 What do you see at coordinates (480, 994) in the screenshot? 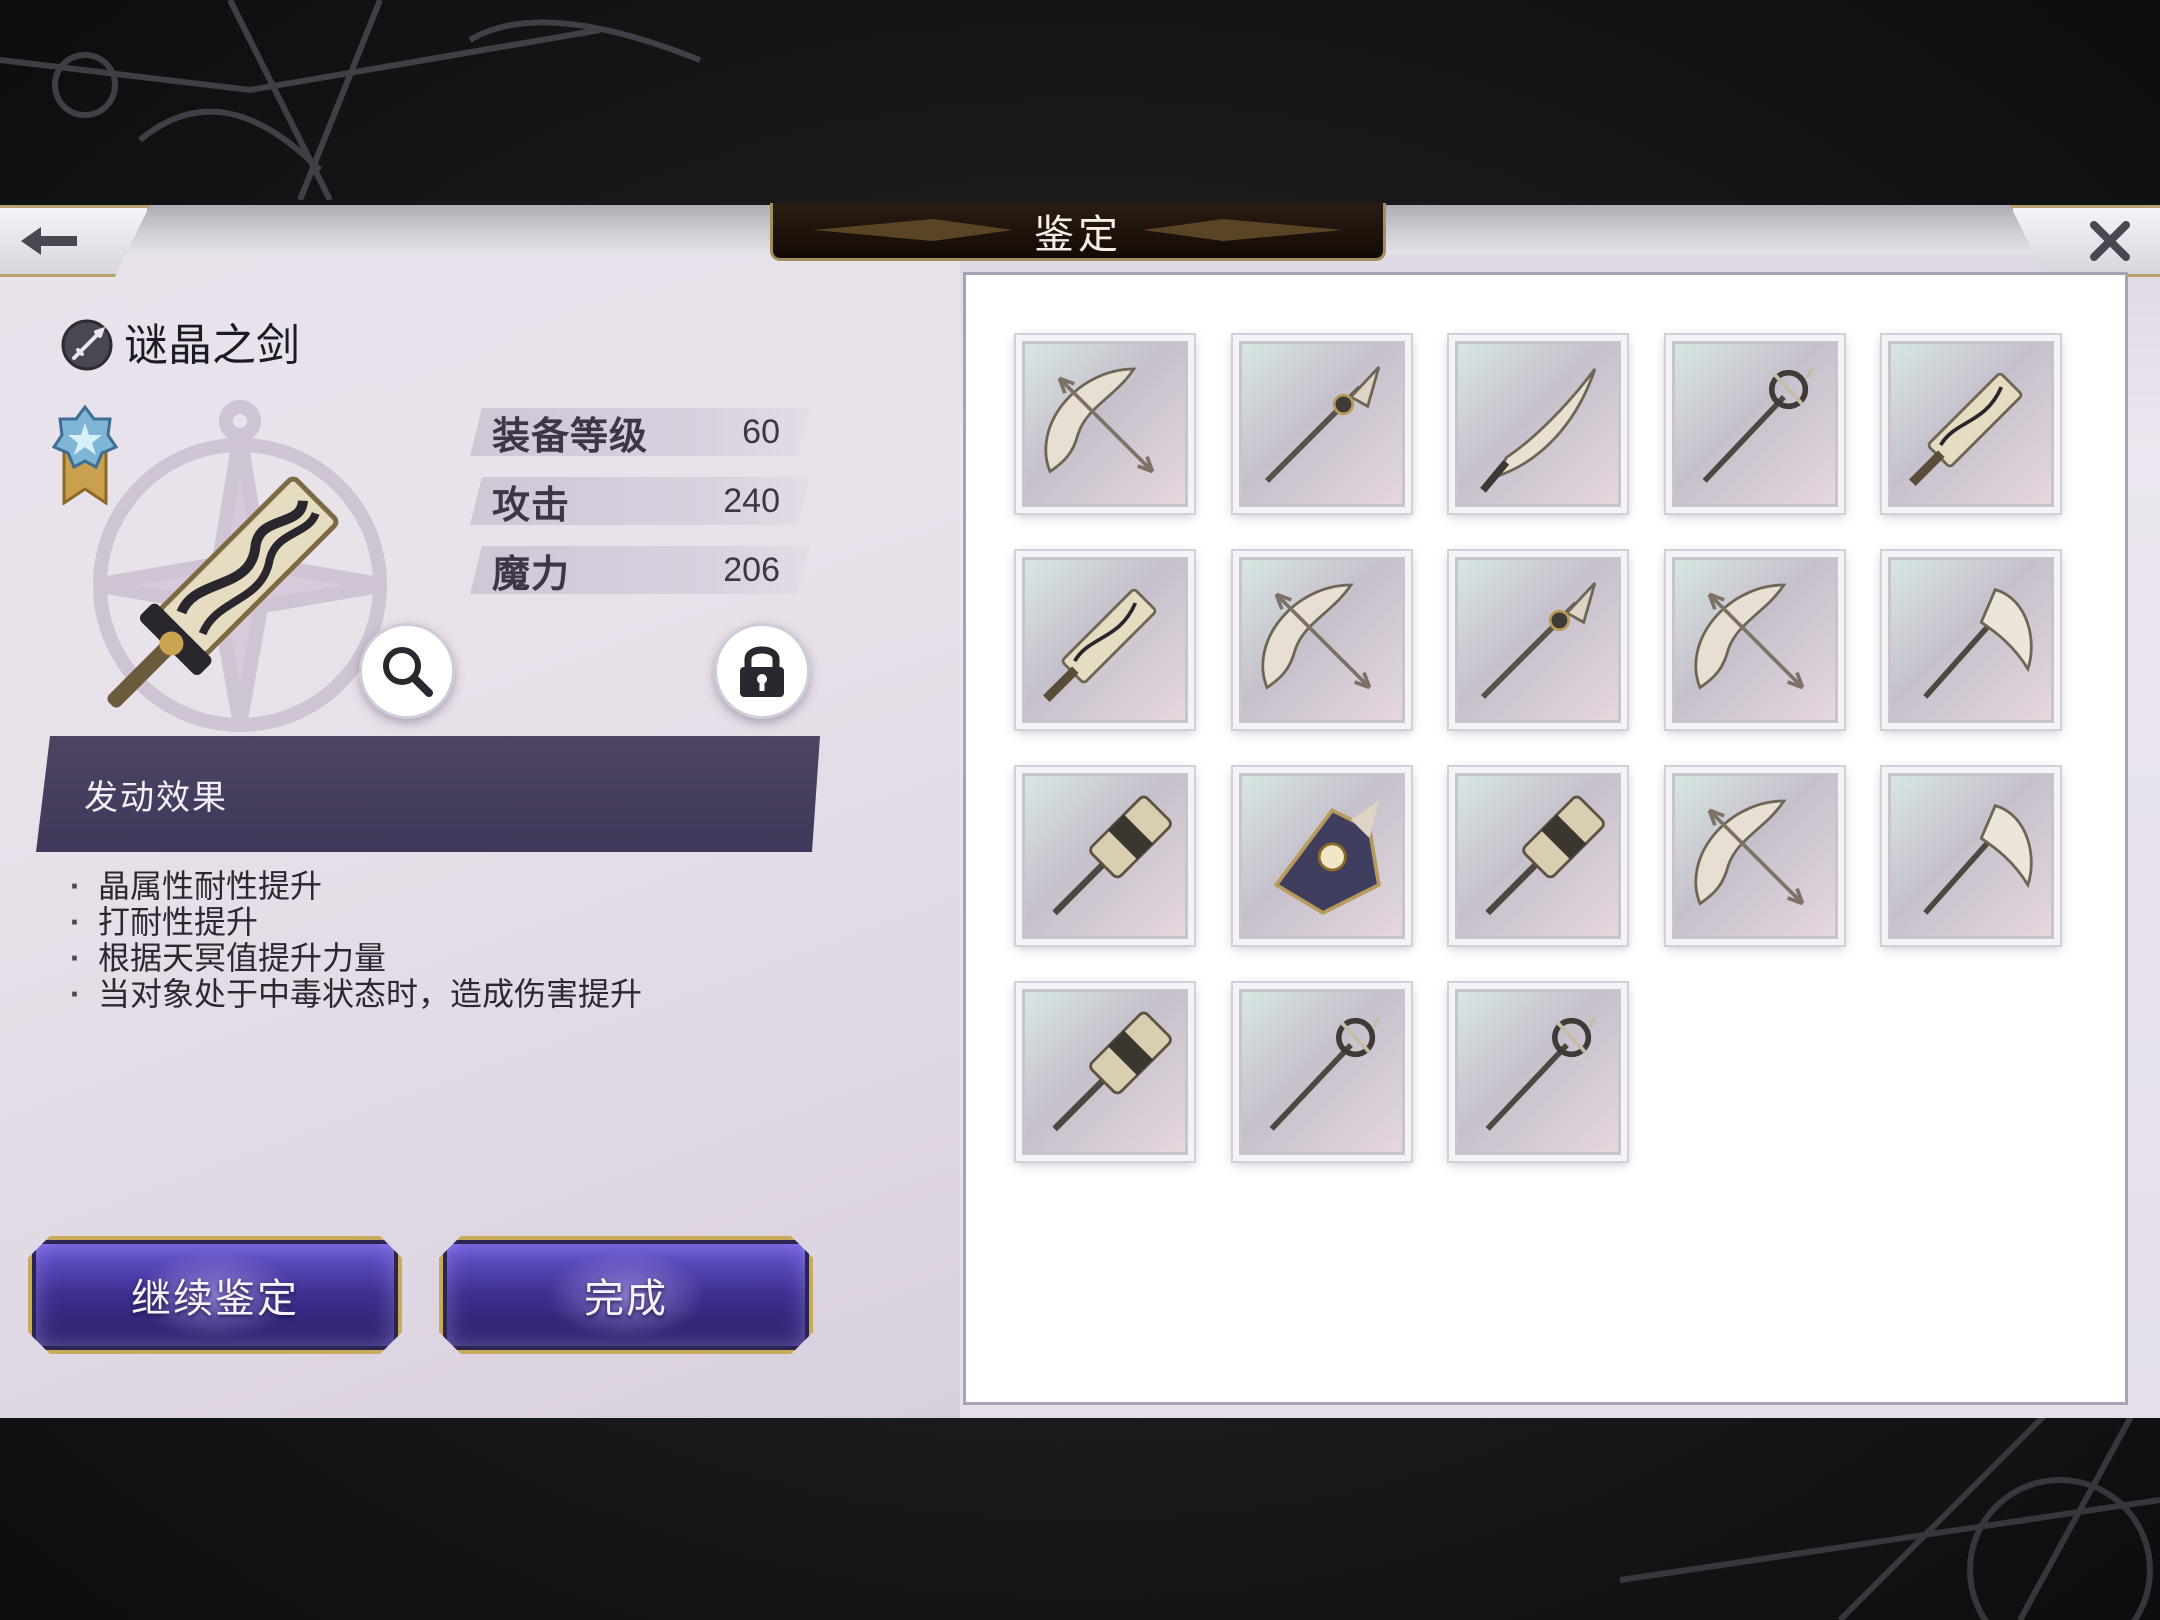
I see `effect-line: 当对象处于中毒状态时，造成伤害提升` at bounding box center [480, 994].